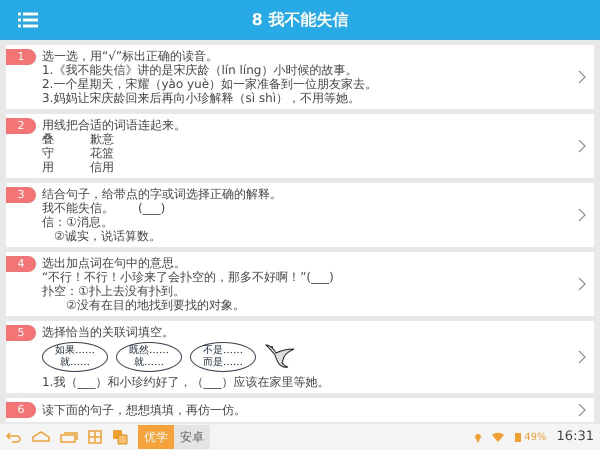 The height and width of the screenshot is (450, 600). What do you see at coordinates (21, 195) in the screenshot?
I see `question-number: 3` at bounding box center [21, 195].